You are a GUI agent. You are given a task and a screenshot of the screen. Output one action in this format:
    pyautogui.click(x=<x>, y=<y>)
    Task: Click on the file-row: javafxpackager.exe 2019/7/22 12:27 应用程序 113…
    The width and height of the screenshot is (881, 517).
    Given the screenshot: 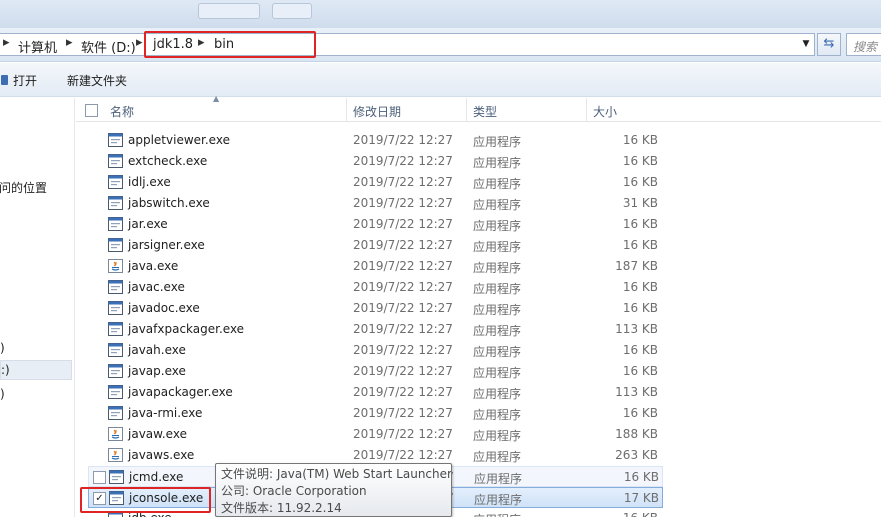 What is the action you would take?
    pyautogui.click(x=478, y=329)
    